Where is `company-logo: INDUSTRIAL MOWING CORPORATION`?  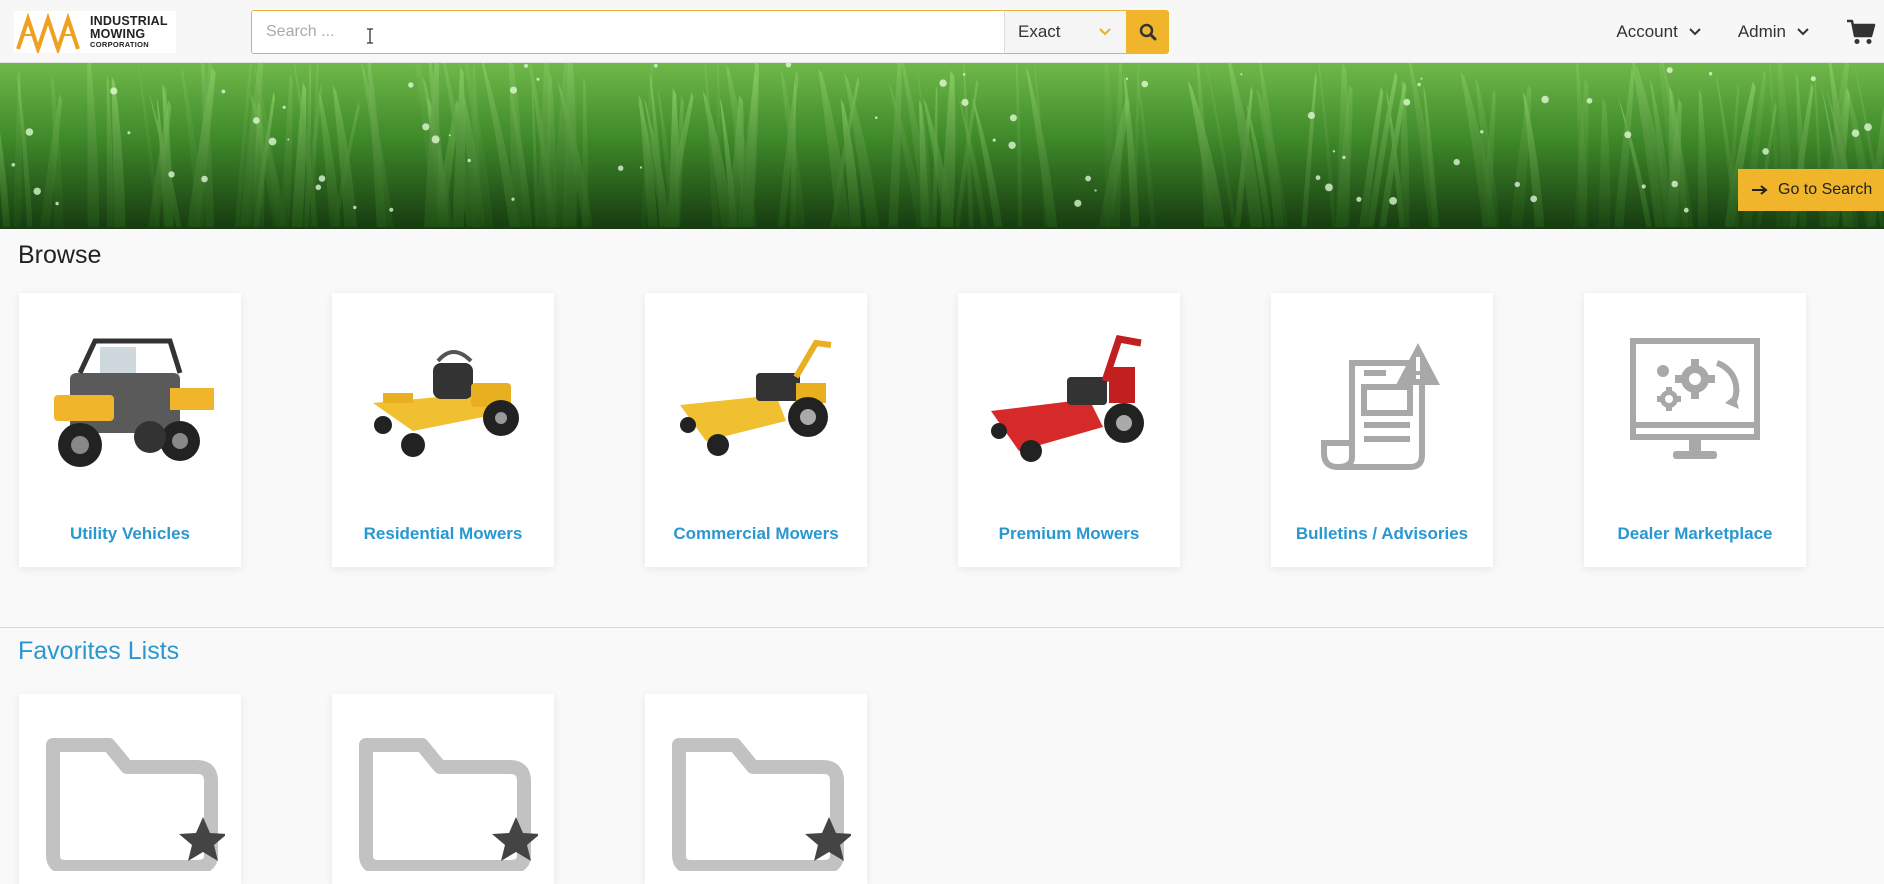
company-logo: INDUSTRIAL MOWING CORPORATION is located at coordinates (95, 32).